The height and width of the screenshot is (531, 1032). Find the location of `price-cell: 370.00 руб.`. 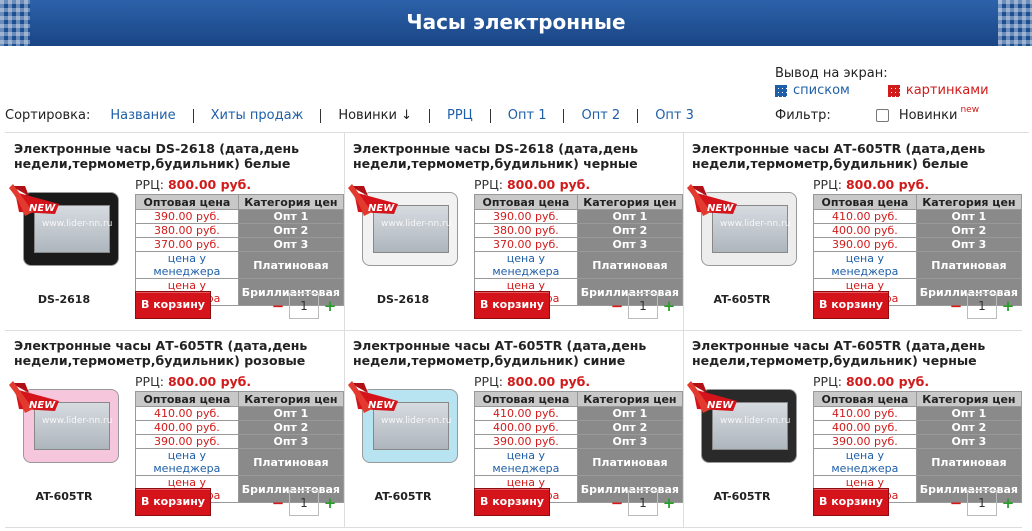

price-cell: 370.00 руб. is located at coordinates (187, 244).